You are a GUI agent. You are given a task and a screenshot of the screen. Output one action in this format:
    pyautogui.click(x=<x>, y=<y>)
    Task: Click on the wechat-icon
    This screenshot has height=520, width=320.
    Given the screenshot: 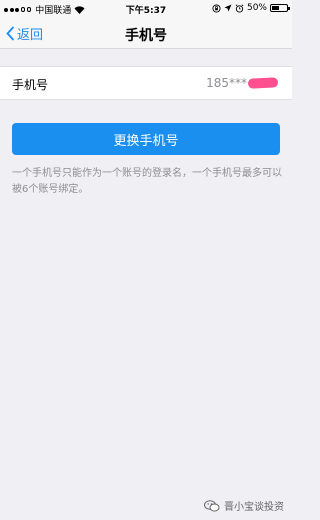 What is the action you would take?
    pyautogui.click(x=212, y=505)
    